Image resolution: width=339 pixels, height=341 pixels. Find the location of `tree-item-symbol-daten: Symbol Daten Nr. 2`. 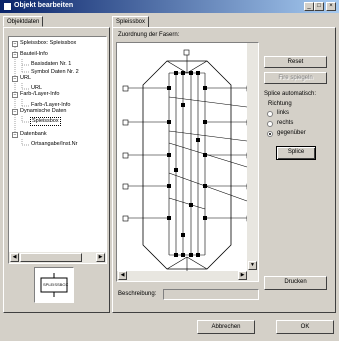

tree-item-symbol-daten: Symbol Daten Nr. 2 is located at coordinates (55, 72).